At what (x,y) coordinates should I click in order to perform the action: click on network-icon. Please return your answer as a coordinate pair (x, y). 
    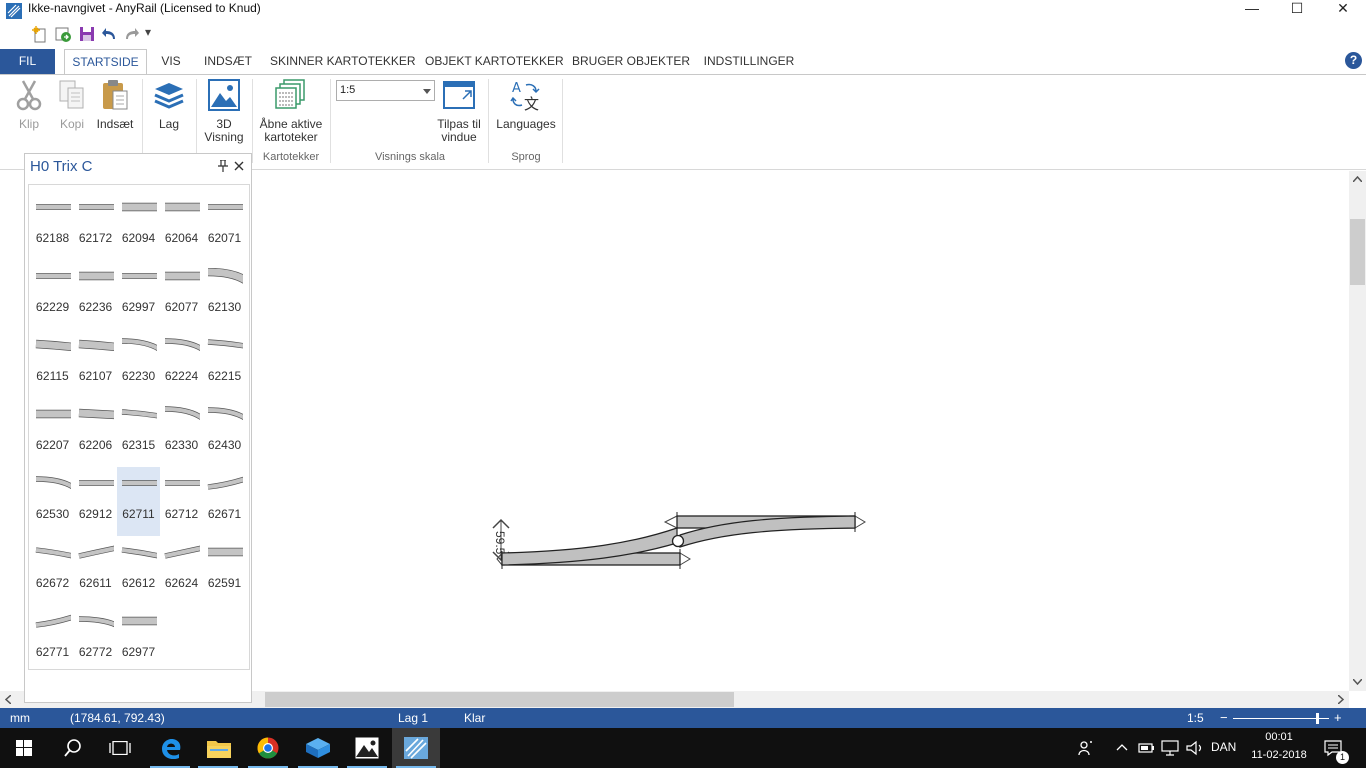
    Looking at the image, I should click on (1170, 748).